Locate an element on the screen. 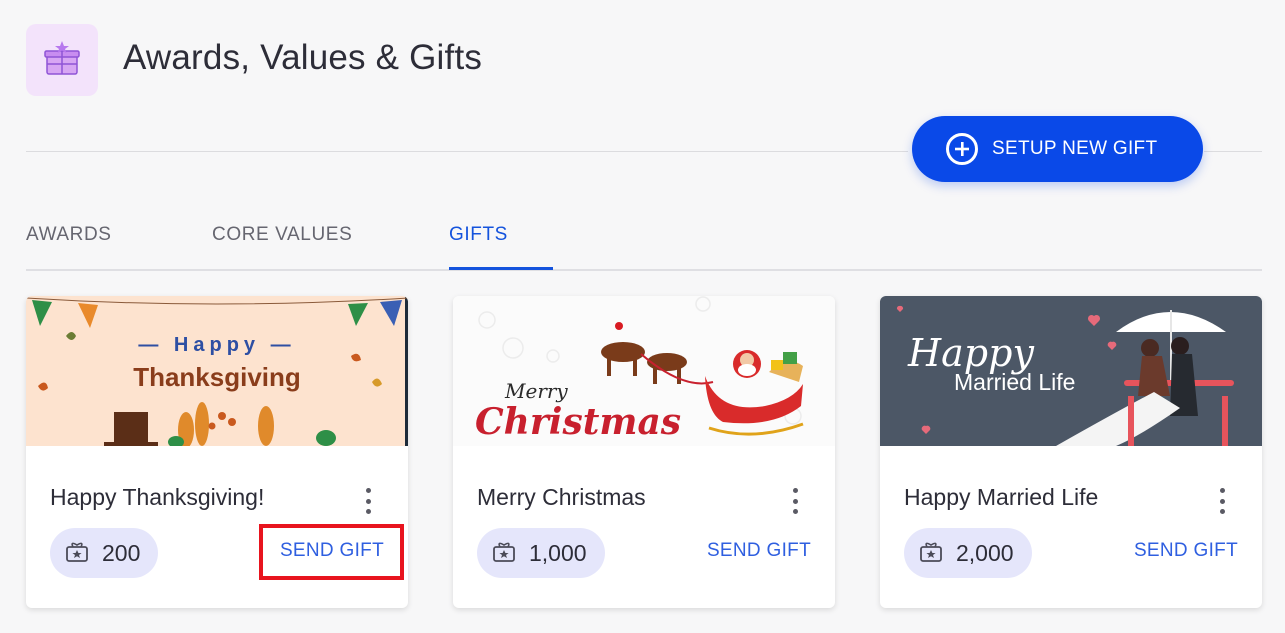  points-badge: 1,000 is located at coordinates (541, 553).